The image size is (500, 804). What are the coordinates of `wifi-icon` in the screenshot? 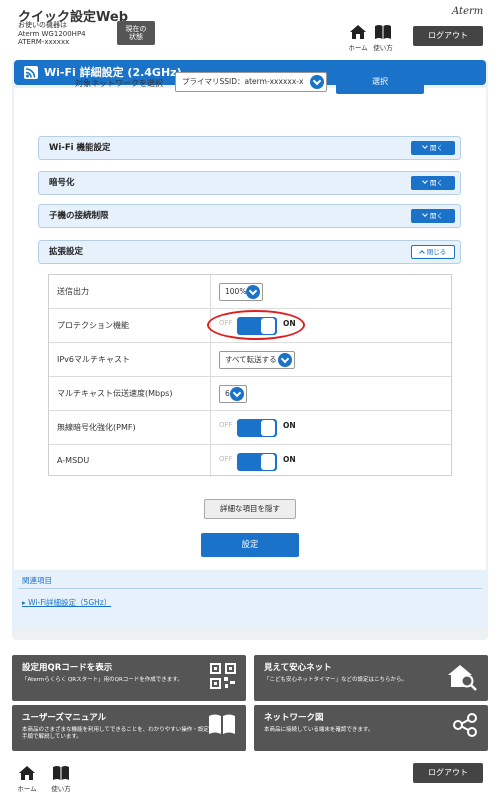 It's located at (31, 72).